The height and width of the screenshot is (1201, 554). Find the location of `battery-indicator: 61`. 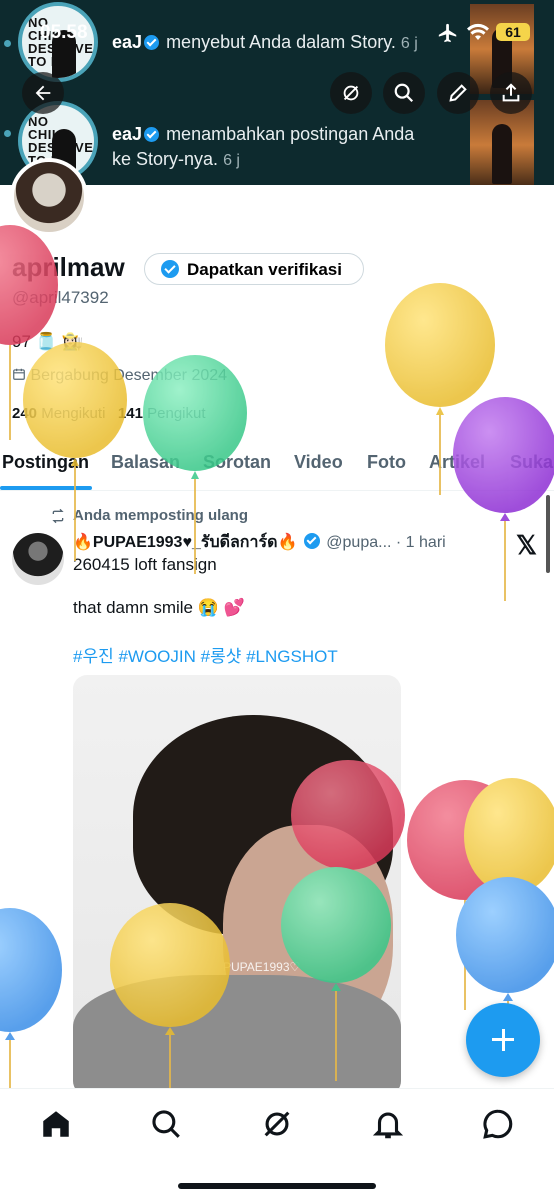

battery-indicator: 61 is located at coordinates (513, 32).